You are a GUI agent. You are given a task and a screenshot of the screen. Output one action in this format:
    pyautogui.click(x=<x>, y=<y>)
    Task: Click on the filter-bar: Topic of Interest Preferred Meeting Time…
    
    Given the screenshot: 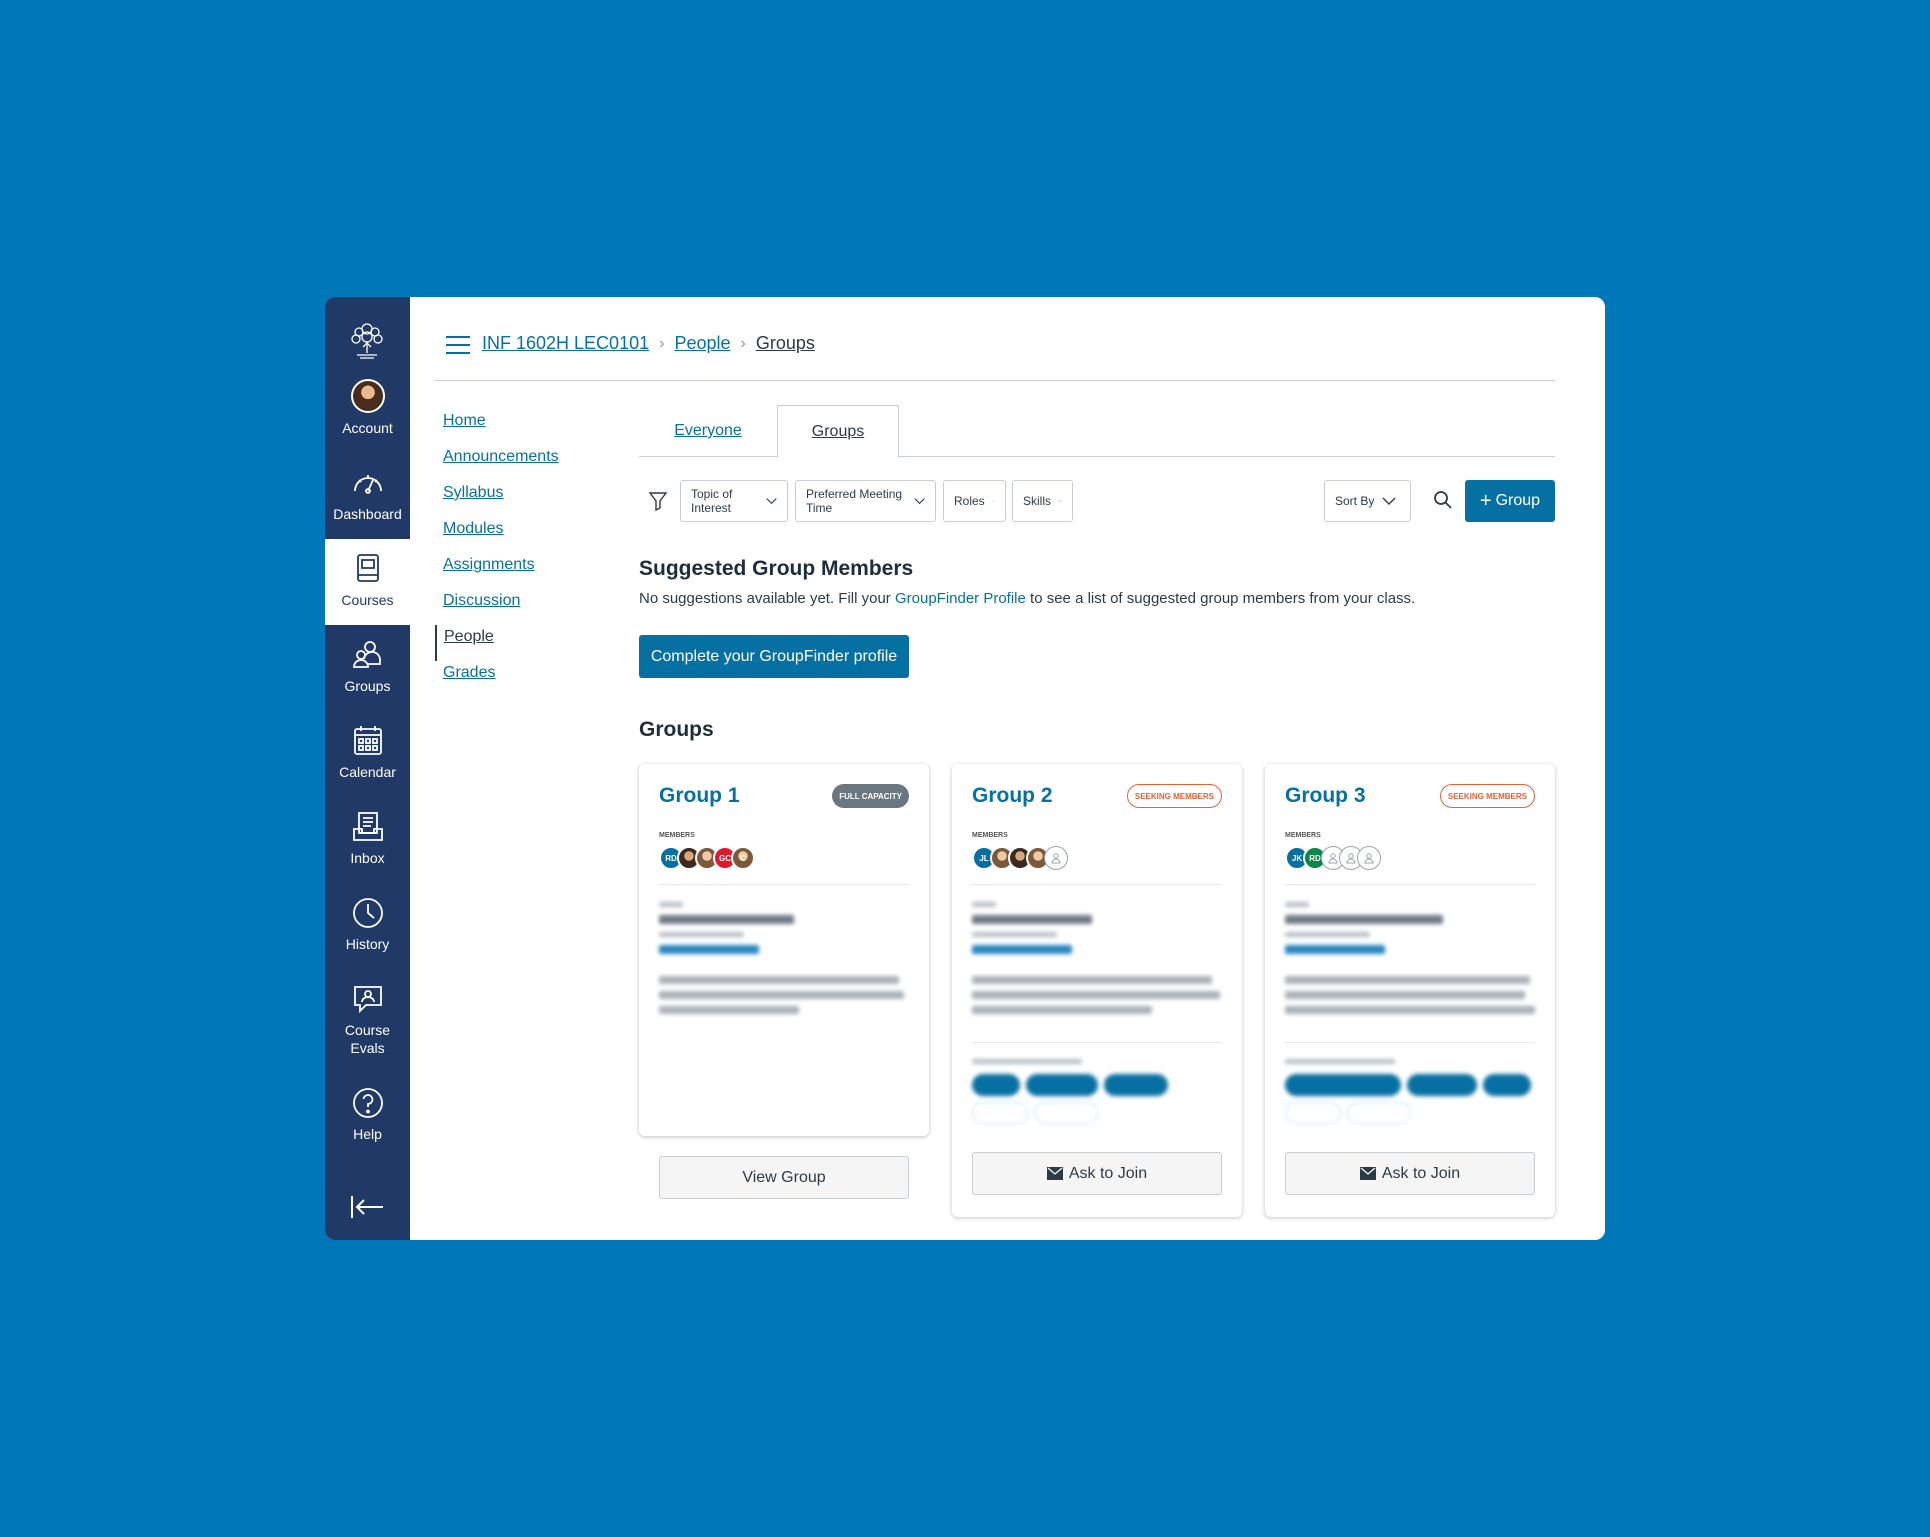 What is the action you would take?
    pyautogui.click(x=1097, y=501)
    